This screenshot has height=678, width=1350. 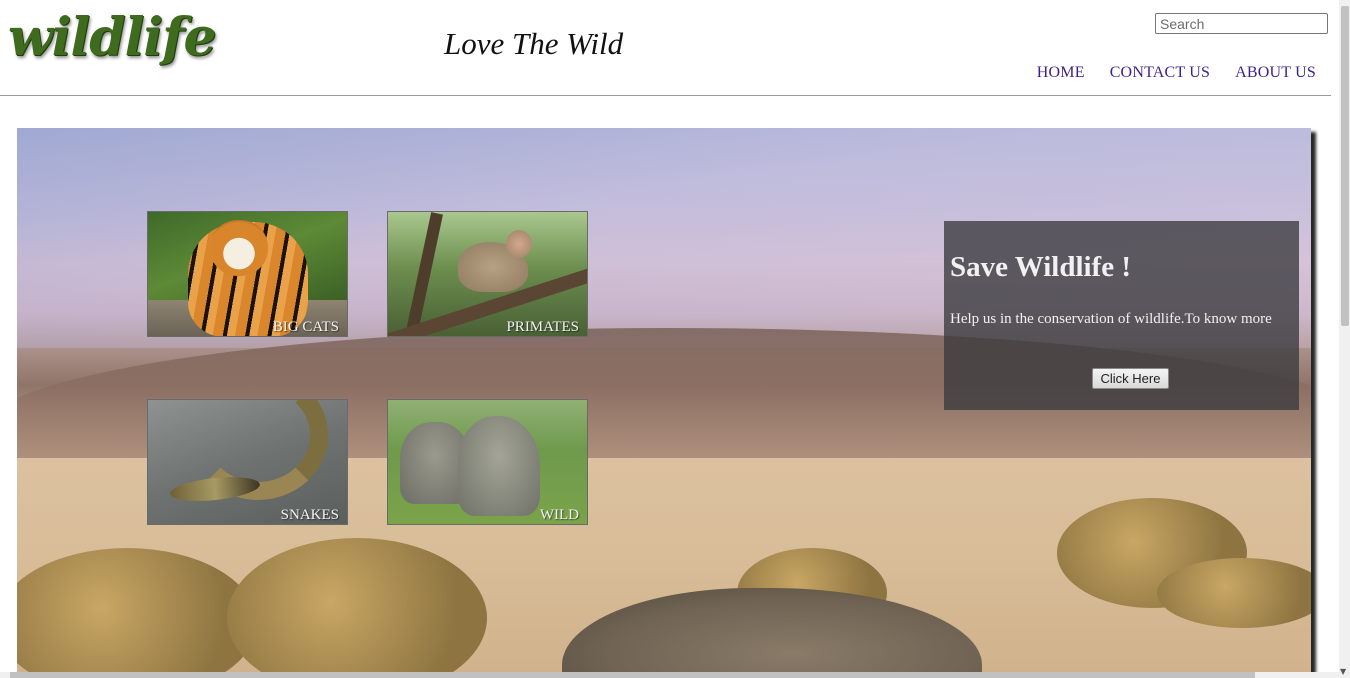 I want to click on vertical-scrollbar: ▼, so click(x=1344, y=339).